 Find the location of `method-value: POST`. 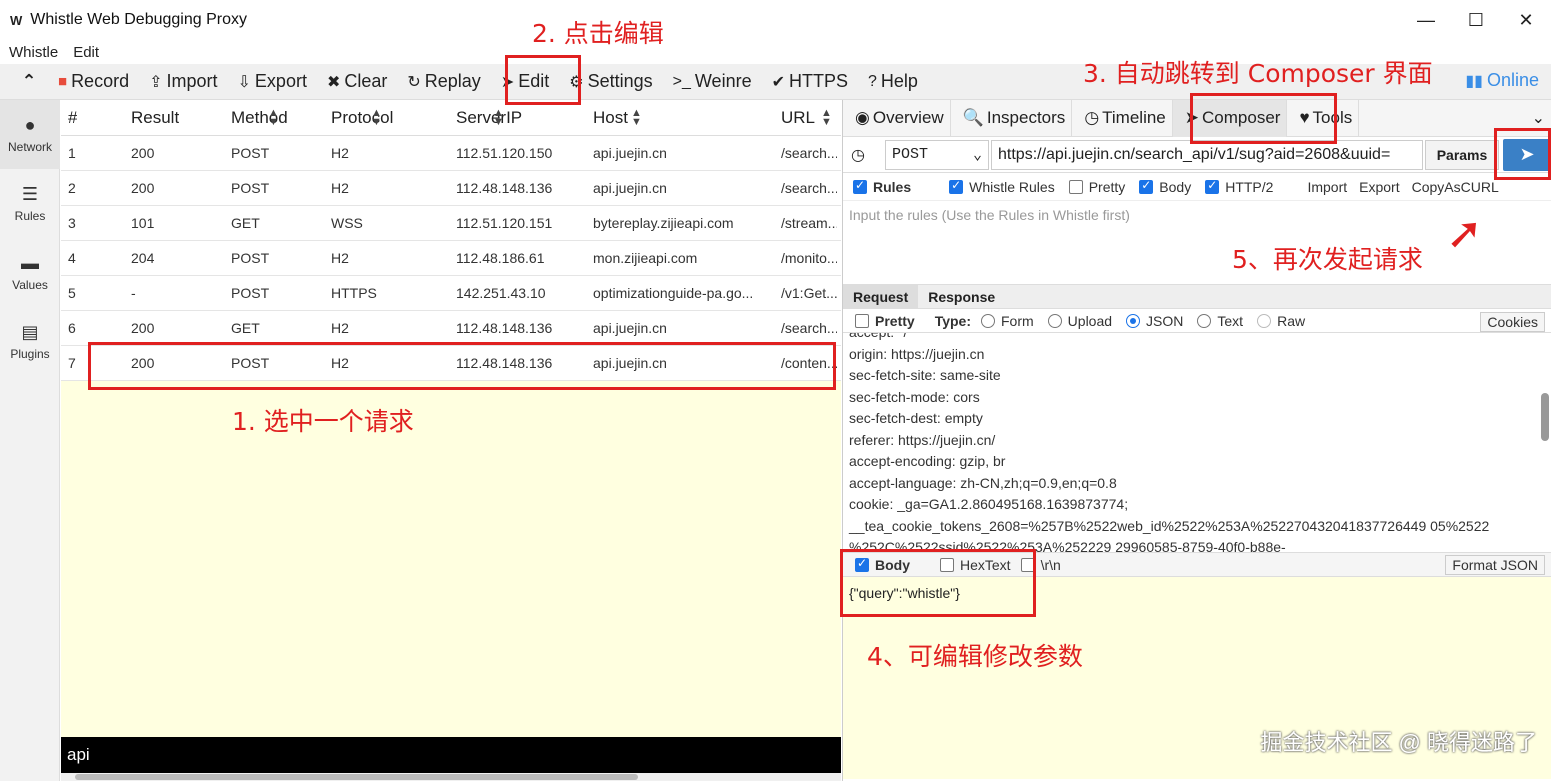

method-value: POST is located at coordinates (910, 154).